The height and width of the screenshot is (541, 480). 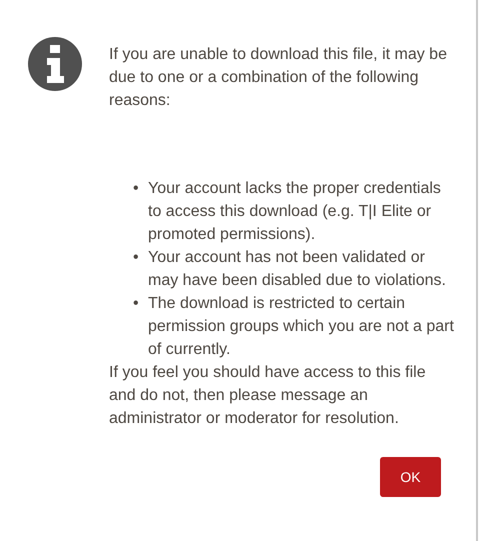 What do you see at coordinates (301, 327) in the screenshot?
I see `reason-text: The download is restricted to certain permission groups which you are not a part of currently.` at bounding box center [301, 327].